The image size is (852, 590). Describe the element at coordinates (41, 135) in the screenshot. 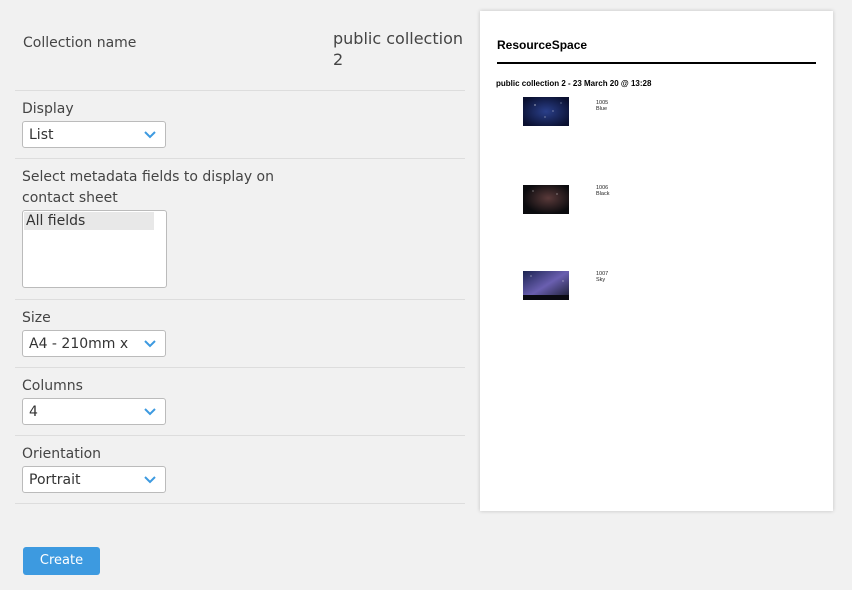

I see `display-select-value: List` at that location.